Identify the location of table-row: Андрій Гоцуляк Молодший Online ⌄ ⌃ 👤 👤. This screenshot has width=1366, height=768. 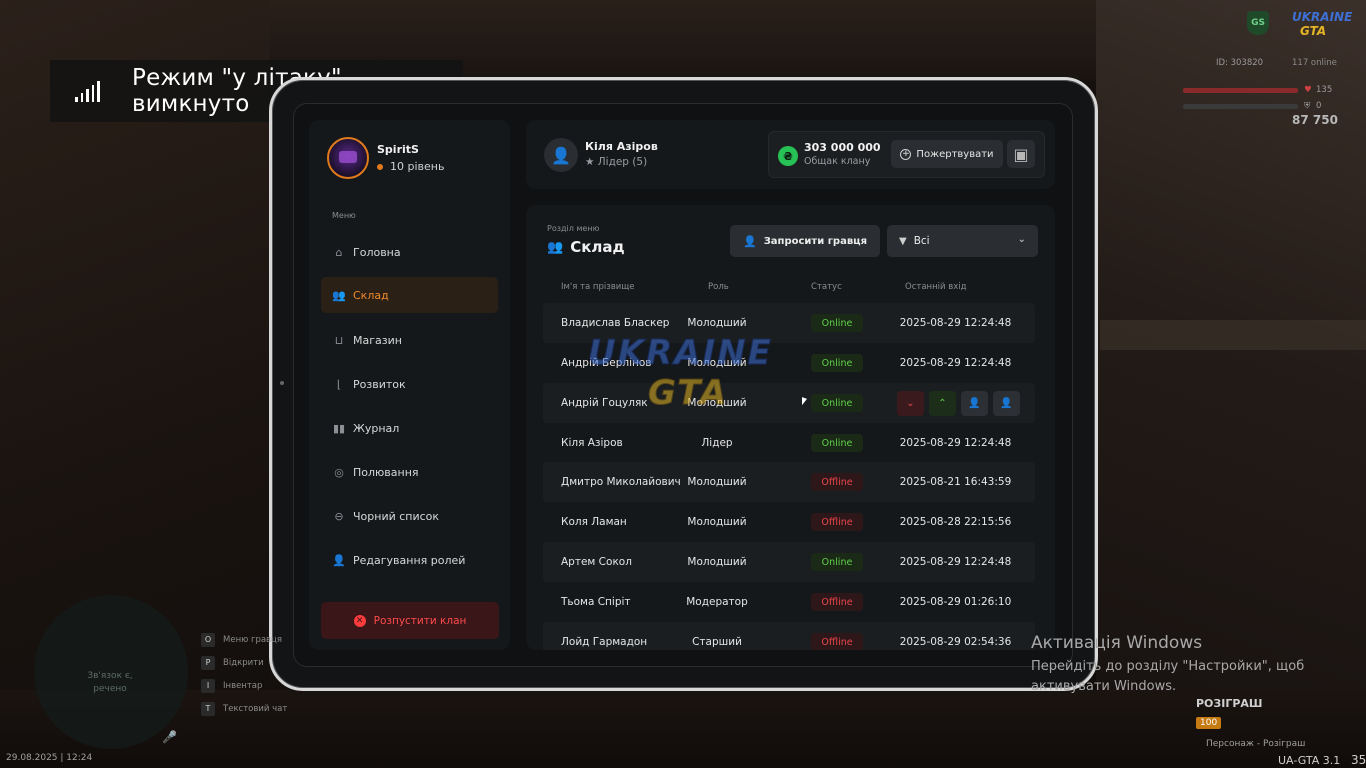
(789, 403).